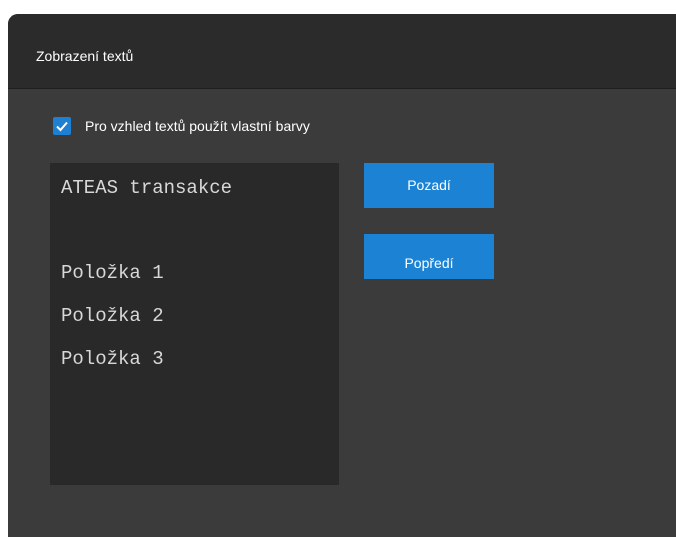 This screenshot has width=676, height=537. I want to click on preview-item-line: Položka 2, so click(112, 316).